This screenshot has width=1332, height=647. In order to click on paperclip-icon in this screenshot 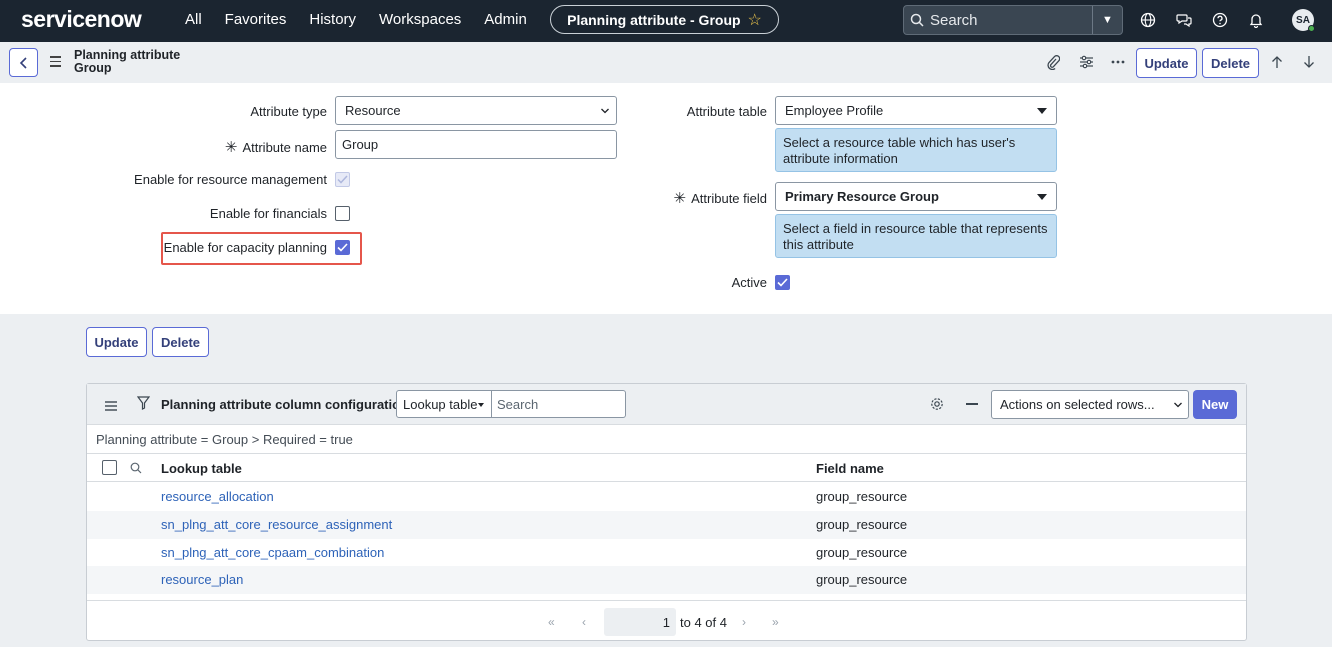, I will do `click(1053, 62)`.